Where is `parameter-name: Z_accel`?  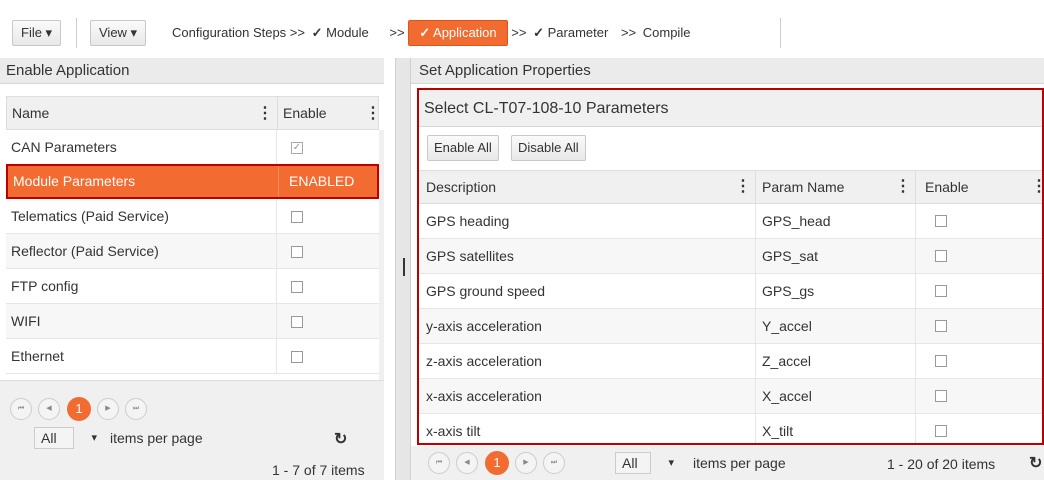
parameter-name: Z_accel is located at coordinates (787, 361).